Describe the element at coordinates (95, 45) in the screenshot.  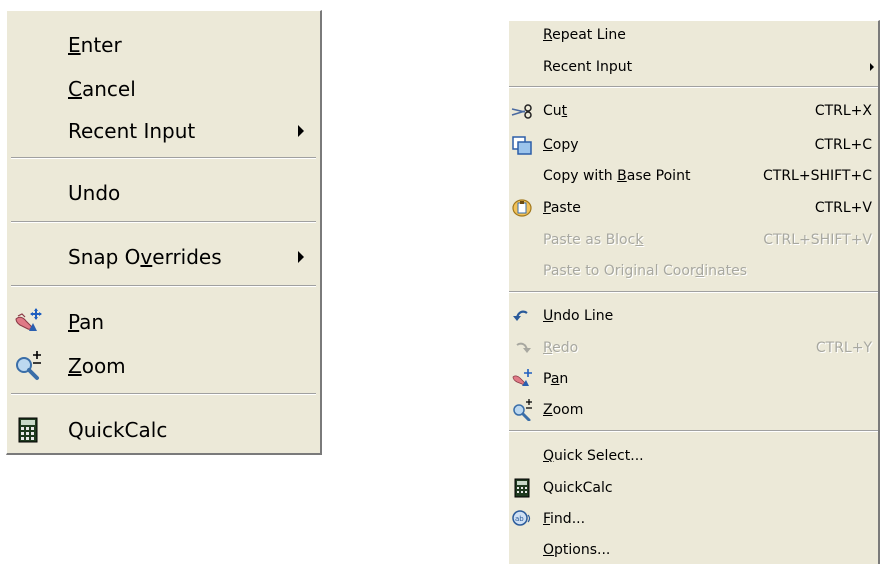
I see `menu-item-label: Enter` at that location.